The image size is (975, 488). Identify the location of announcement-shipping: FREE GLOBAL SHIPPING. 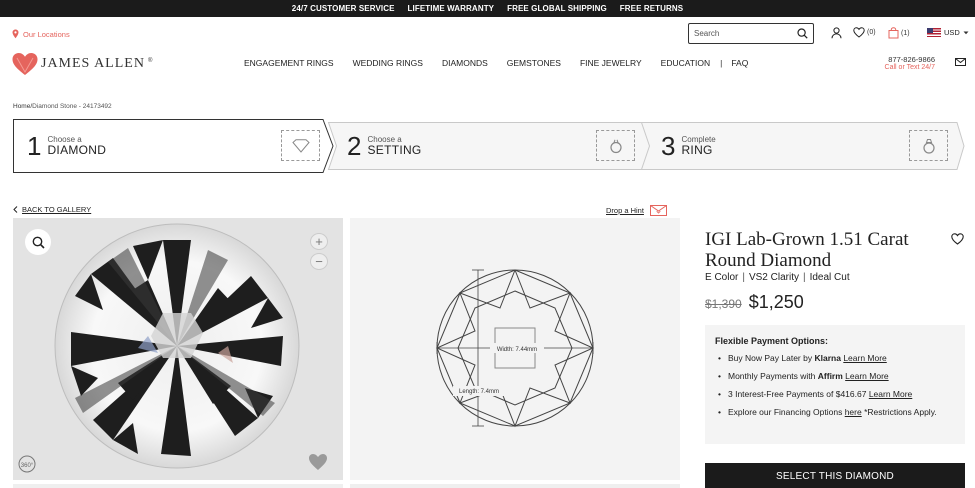
(557, 8).